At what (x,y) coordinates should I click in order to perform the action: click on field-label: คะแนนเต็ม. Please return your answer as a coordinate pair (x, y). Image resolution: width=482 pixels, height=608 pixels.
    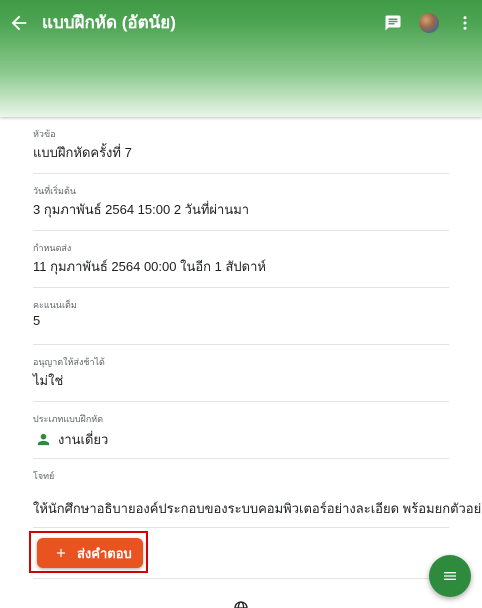
    Looking at the image, I should click on (55, 305).